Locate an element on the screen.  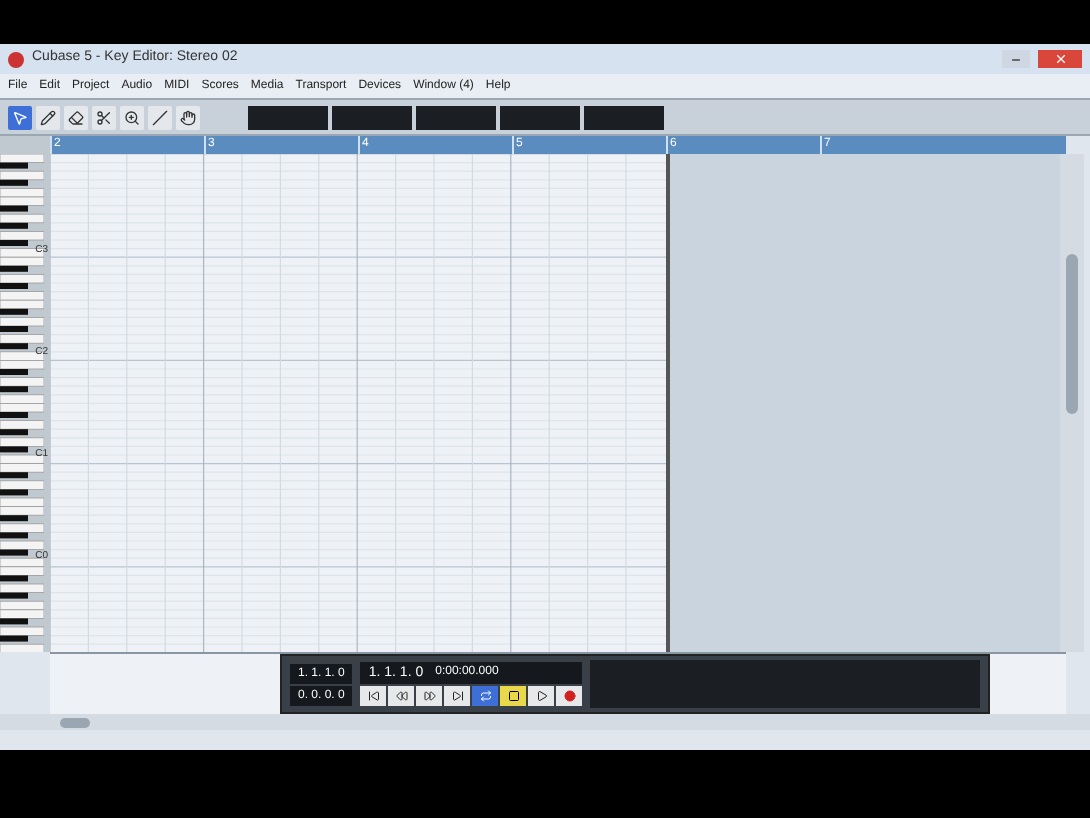
eraser-icon is located at coordinates (76, 117).